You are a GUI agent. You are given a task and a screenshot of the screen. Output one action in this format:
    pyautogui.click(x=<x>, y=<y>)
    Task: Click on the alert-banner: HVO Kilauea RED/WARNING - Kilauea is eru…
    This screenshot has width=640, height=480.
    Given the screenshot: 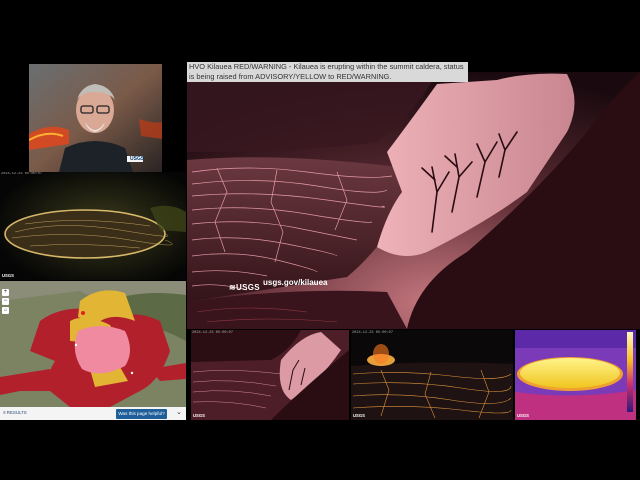 What is the action you would take?
    pyautogui.click(x=327, y=72)
    